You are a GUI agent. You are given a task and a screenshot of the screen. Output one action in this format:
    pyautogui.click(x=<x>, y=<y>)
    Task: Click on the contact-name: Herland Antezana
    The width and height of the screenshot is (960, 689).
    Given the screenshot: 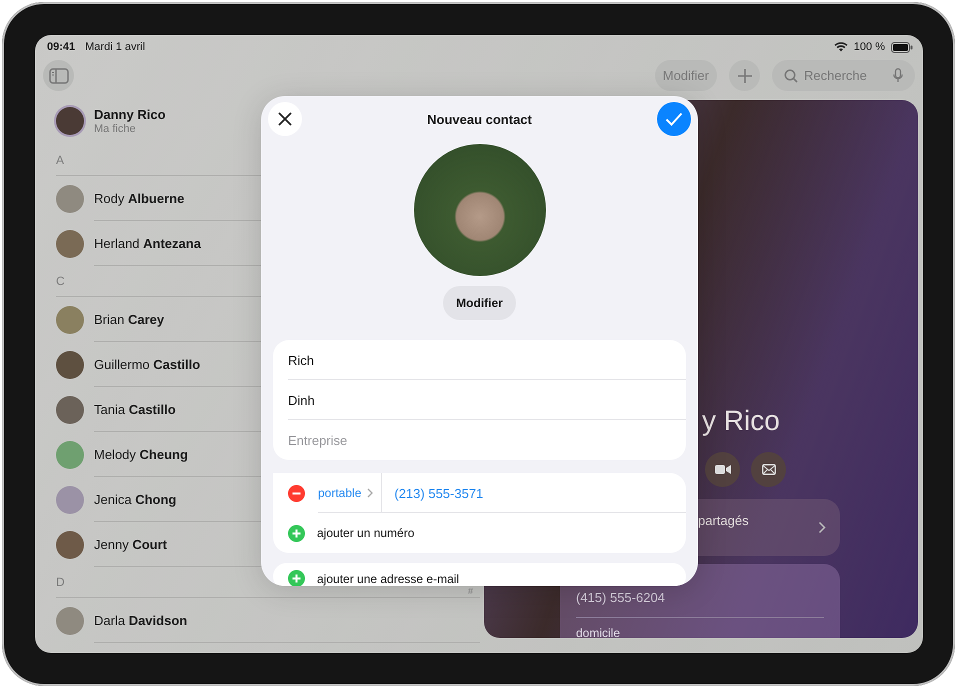 What is the action you would take?
    pyautogui.click(x=147, y=243)
    